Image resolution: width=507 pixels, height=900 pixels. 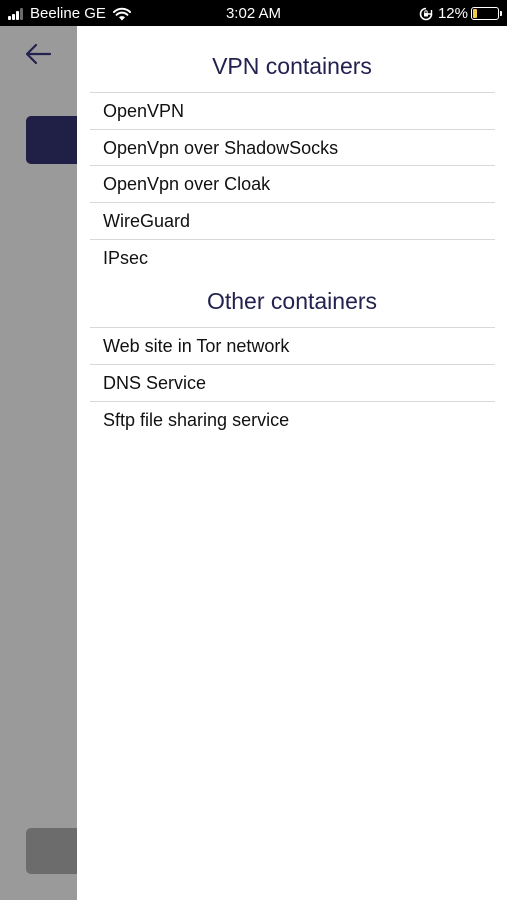 I want to click on list-item-openvpn: OpenVPN, so click(x=292, y=110).